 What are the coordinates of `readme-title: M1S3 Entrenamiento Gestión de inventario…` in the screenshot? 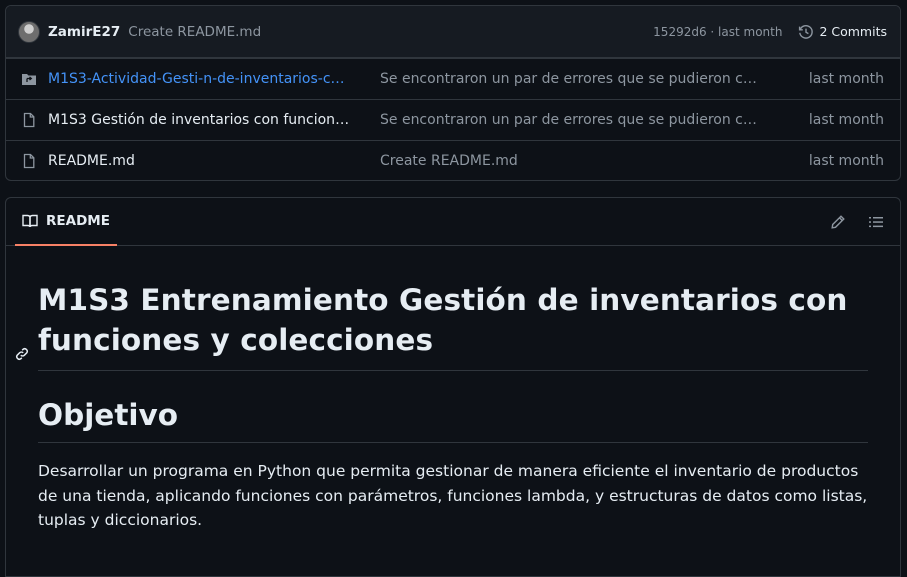 It's located at (453, 325).